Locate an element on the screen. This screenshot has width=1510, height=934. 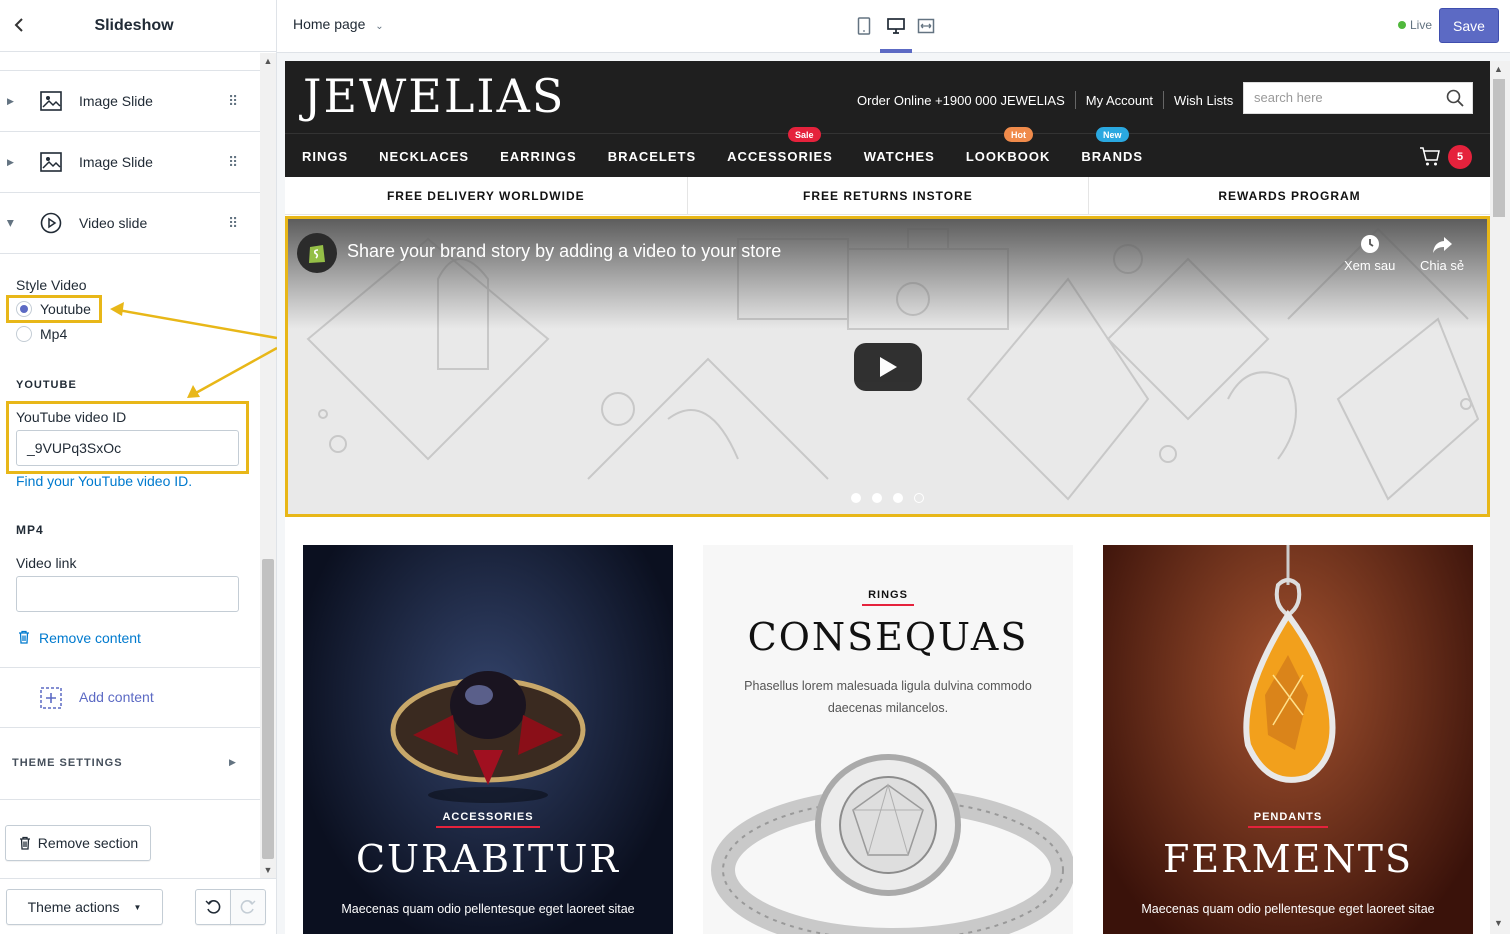
remove-content-link: Remove content is located at coordinates (90, 638).